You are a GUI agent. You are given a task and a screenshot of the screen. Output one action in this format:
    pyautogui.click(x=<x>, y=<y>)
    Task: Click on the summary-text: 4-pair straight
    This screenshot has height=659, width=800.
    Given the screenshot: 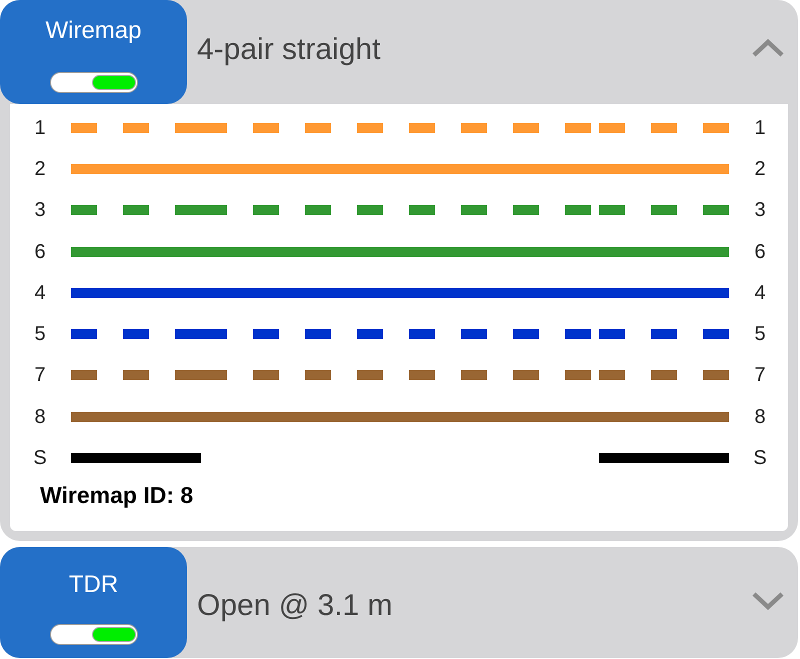 What is the action you would take?
    pyautogui.click(x=289, y=50)
    